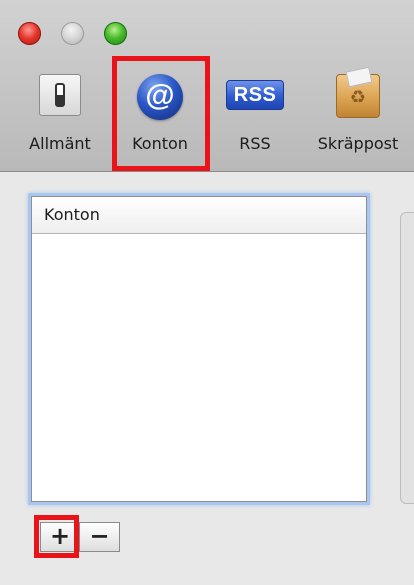  Describe the element at coordinates (60, 143) in the screenshot. I see `toolbar-item-label: Allmänt` at that location.